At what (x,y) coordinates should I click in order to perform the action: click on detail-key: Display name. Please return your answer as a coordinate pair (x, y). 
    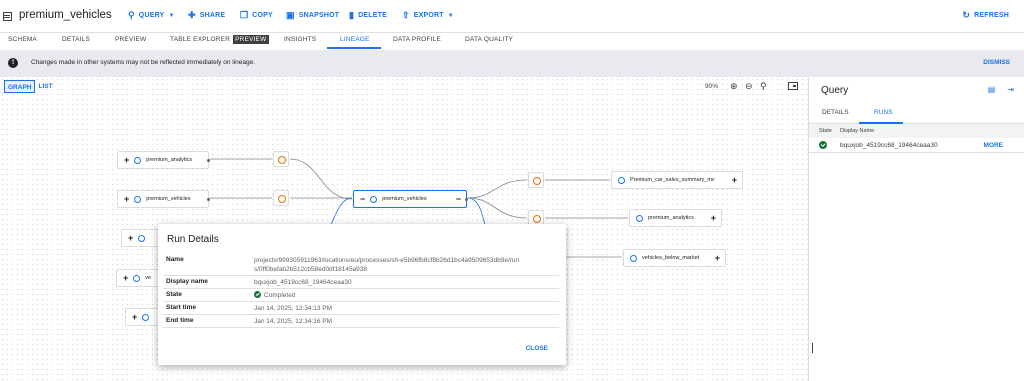
    Looking at the image, I should click on (187, 281).